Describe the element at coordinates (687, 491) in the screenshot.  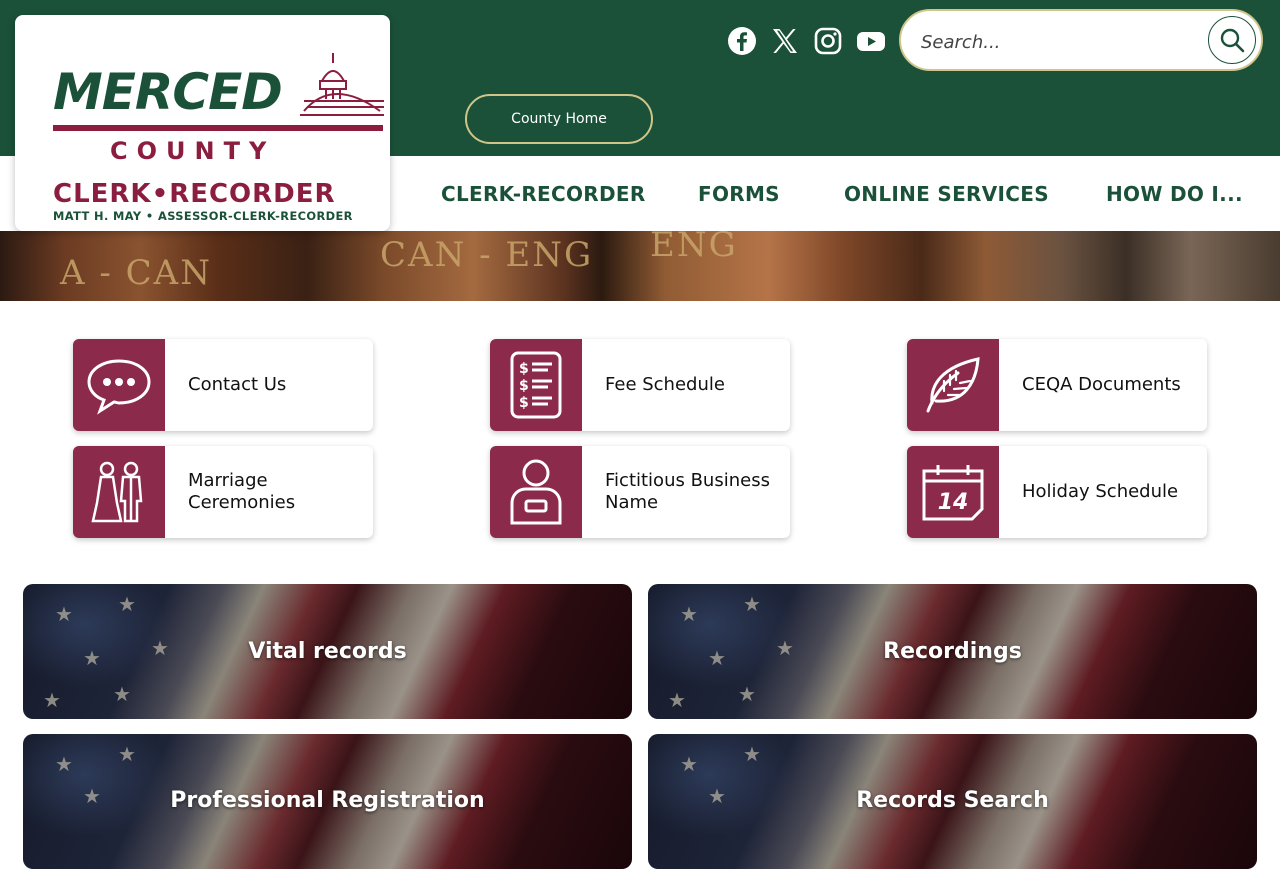
I see `tile-label: Fictitious Business Name` at that location.